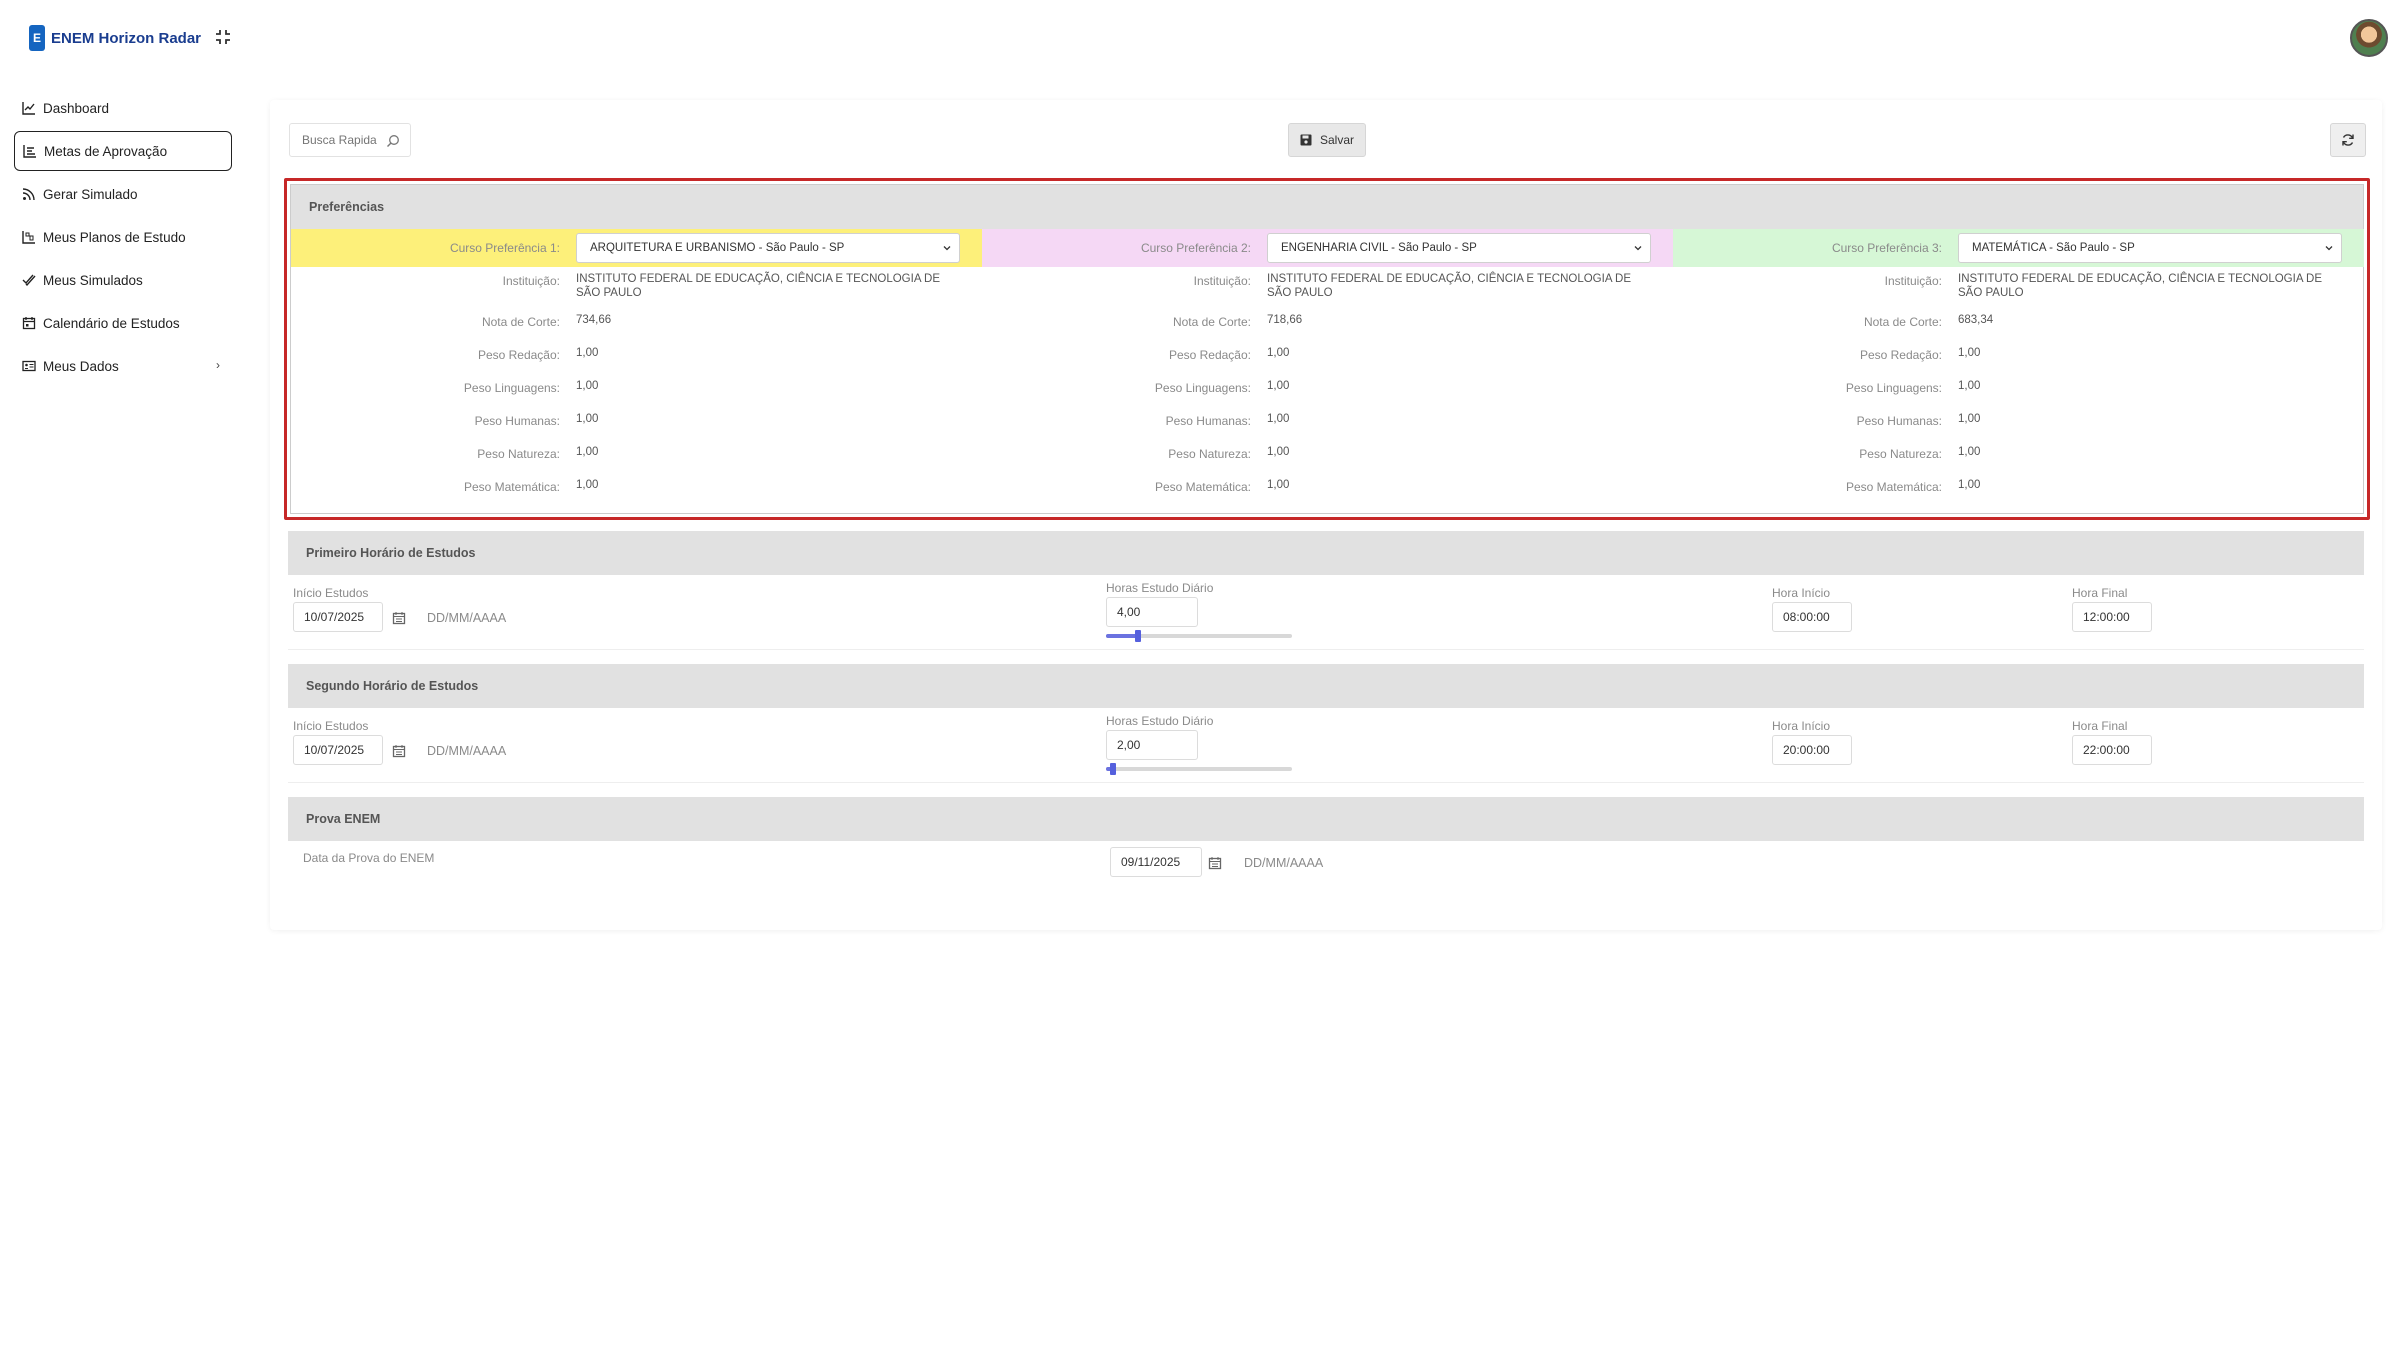 The width and height of the screenshot is (2400, 1350). Describe the element at coordinates (504, 248) in the screenshot. I see `preference-1-label: Curso Preferência 1:` at that location.